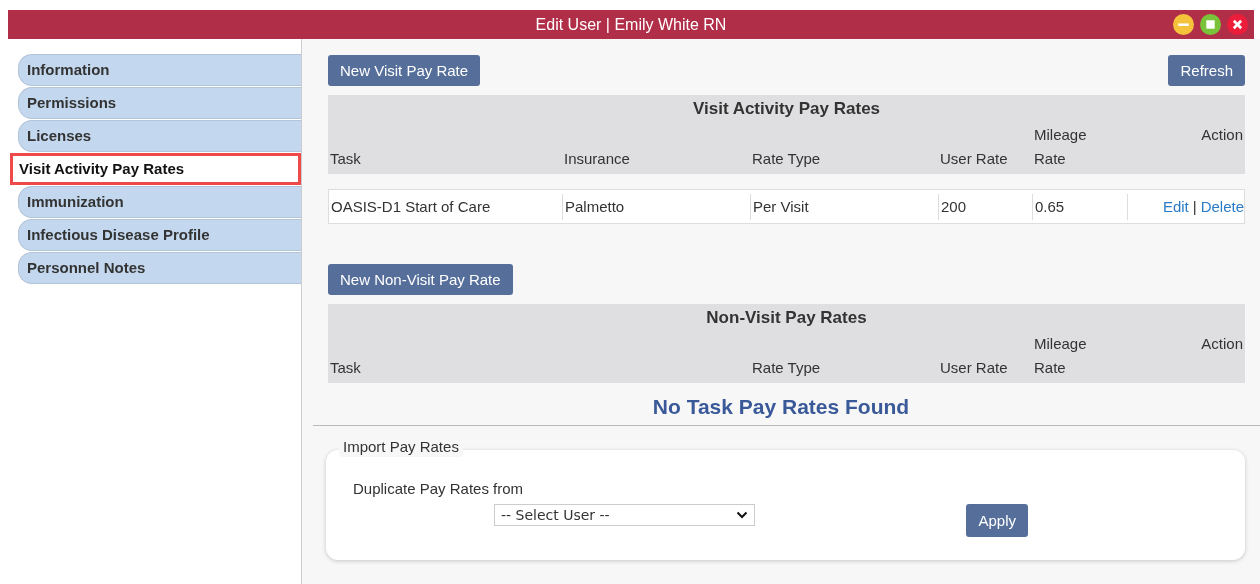 The image size is (1260, 584). Describe the element at coordinates (997, 520) in the screenshot. I see `apply-button: Apply` at that location.